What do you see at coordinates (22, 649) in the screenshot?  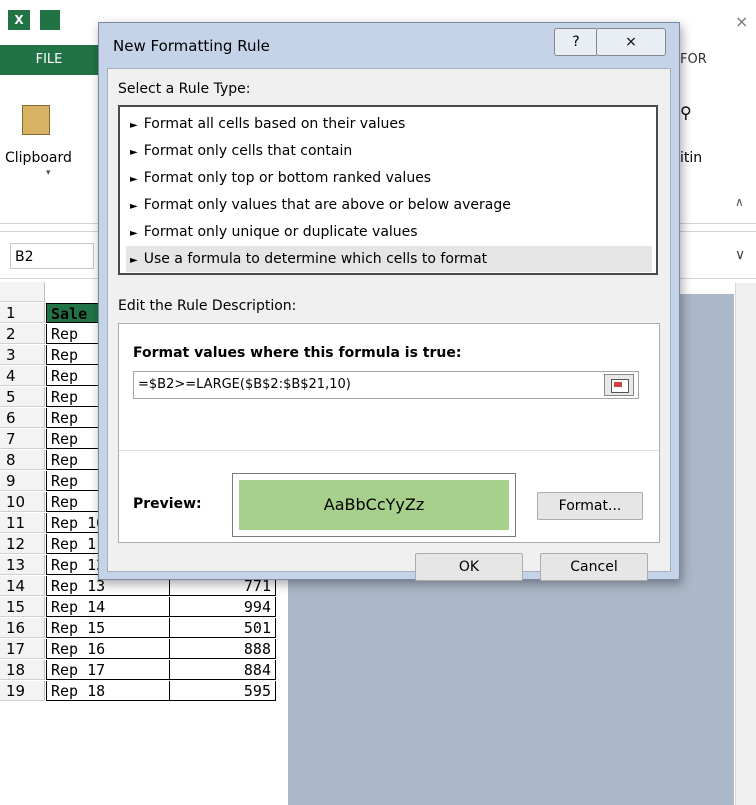 I see `row-header: 17` at bounding box center [22, 649].